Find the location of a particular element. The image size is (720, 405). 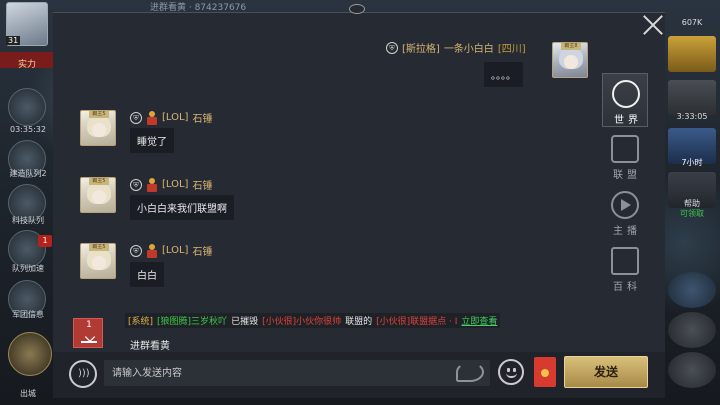

build-queue-button is located at coordinates (27, 107).